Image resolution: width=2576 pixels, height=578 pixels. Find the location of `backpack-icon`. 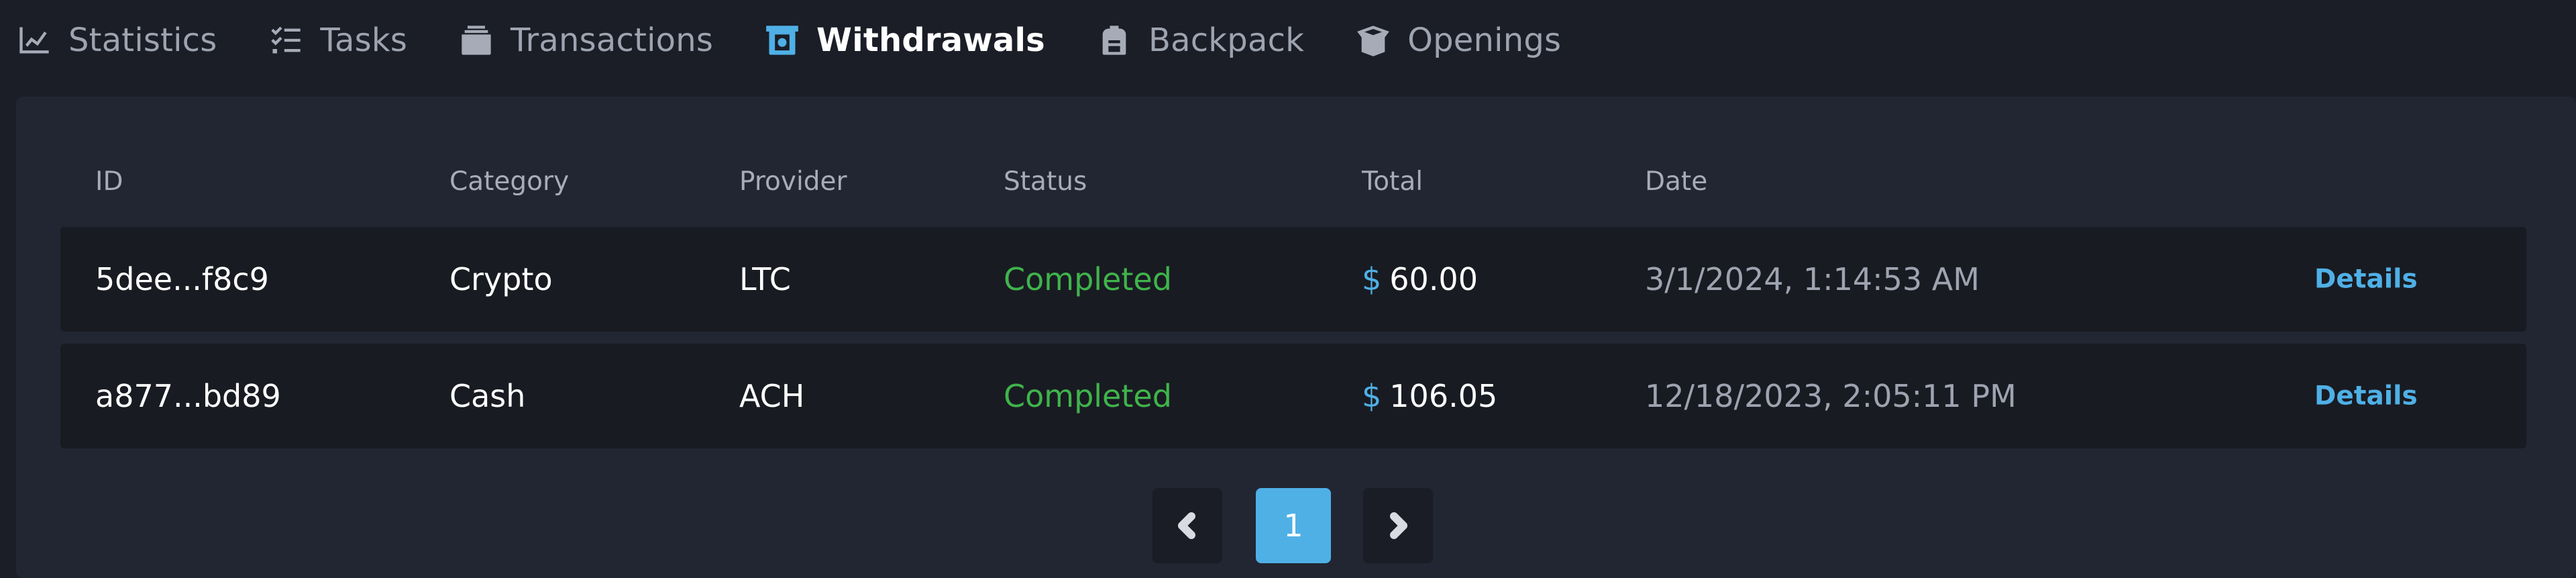

backpack-icon is located at coordinates (1114, 41).